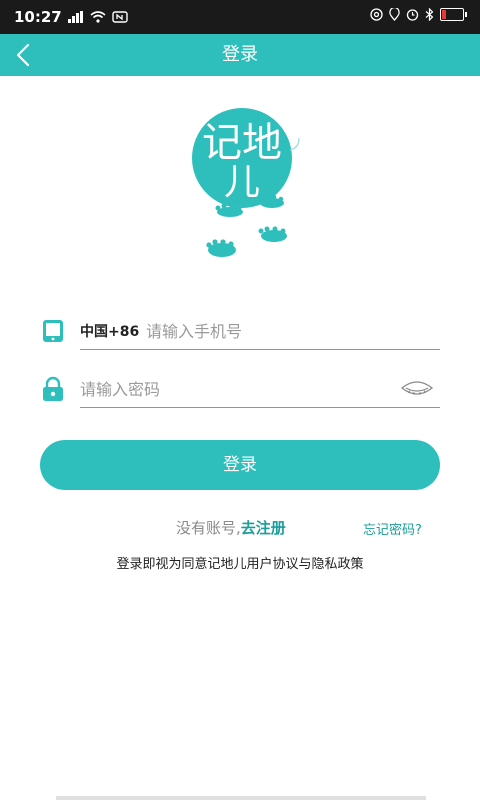  I want to click on status-bar: 10:27, so click(240, 17).